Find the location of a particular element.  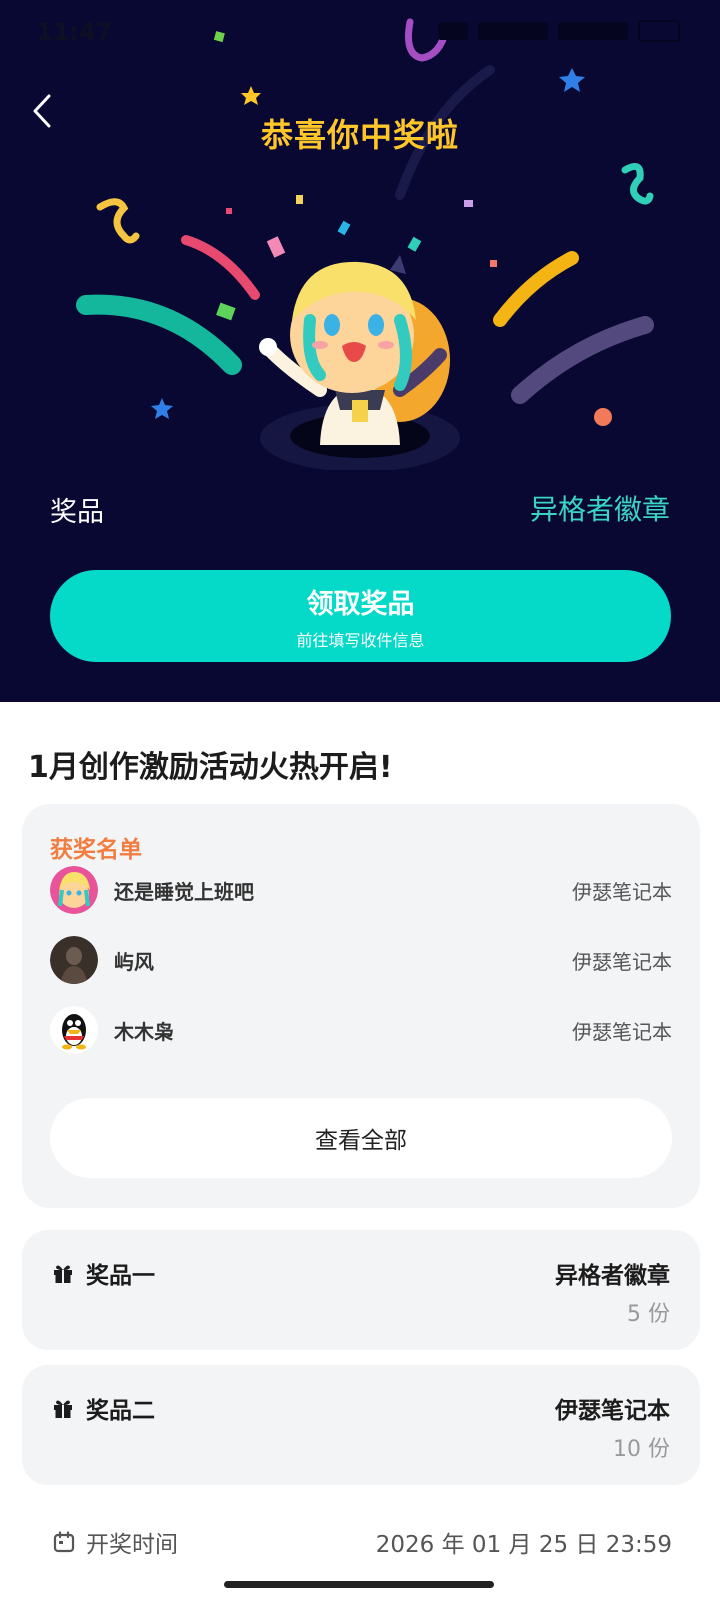

home-indicator is located at coordinates (359, 1584).